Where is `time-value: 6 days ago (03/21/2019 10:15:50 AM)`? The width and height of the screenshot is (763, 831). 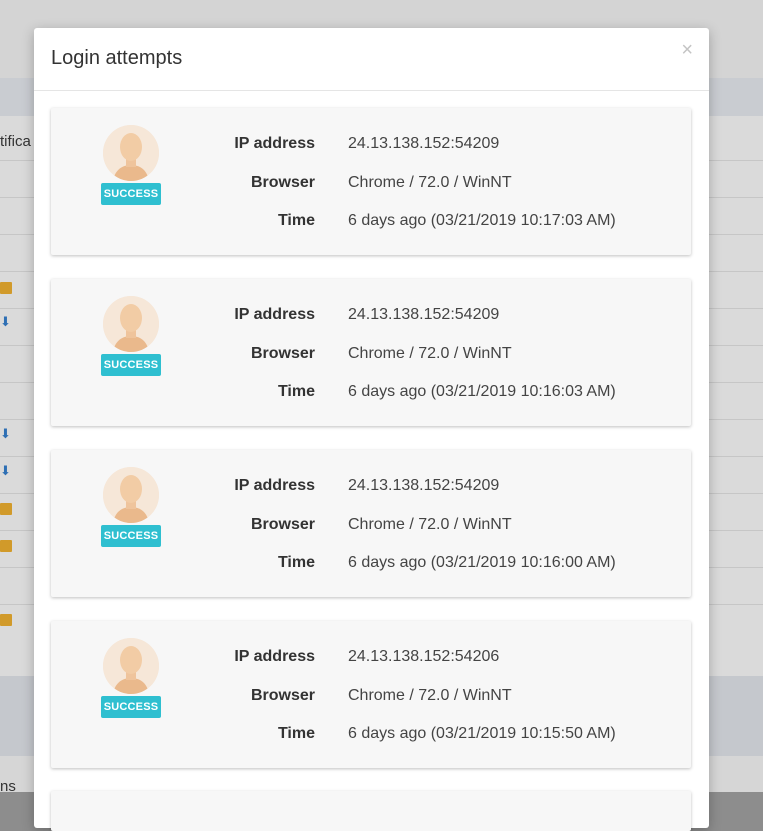
time-value: 6 days ago (03/21/2019 10:15:50 AM) is located at coordinates (482, 733).